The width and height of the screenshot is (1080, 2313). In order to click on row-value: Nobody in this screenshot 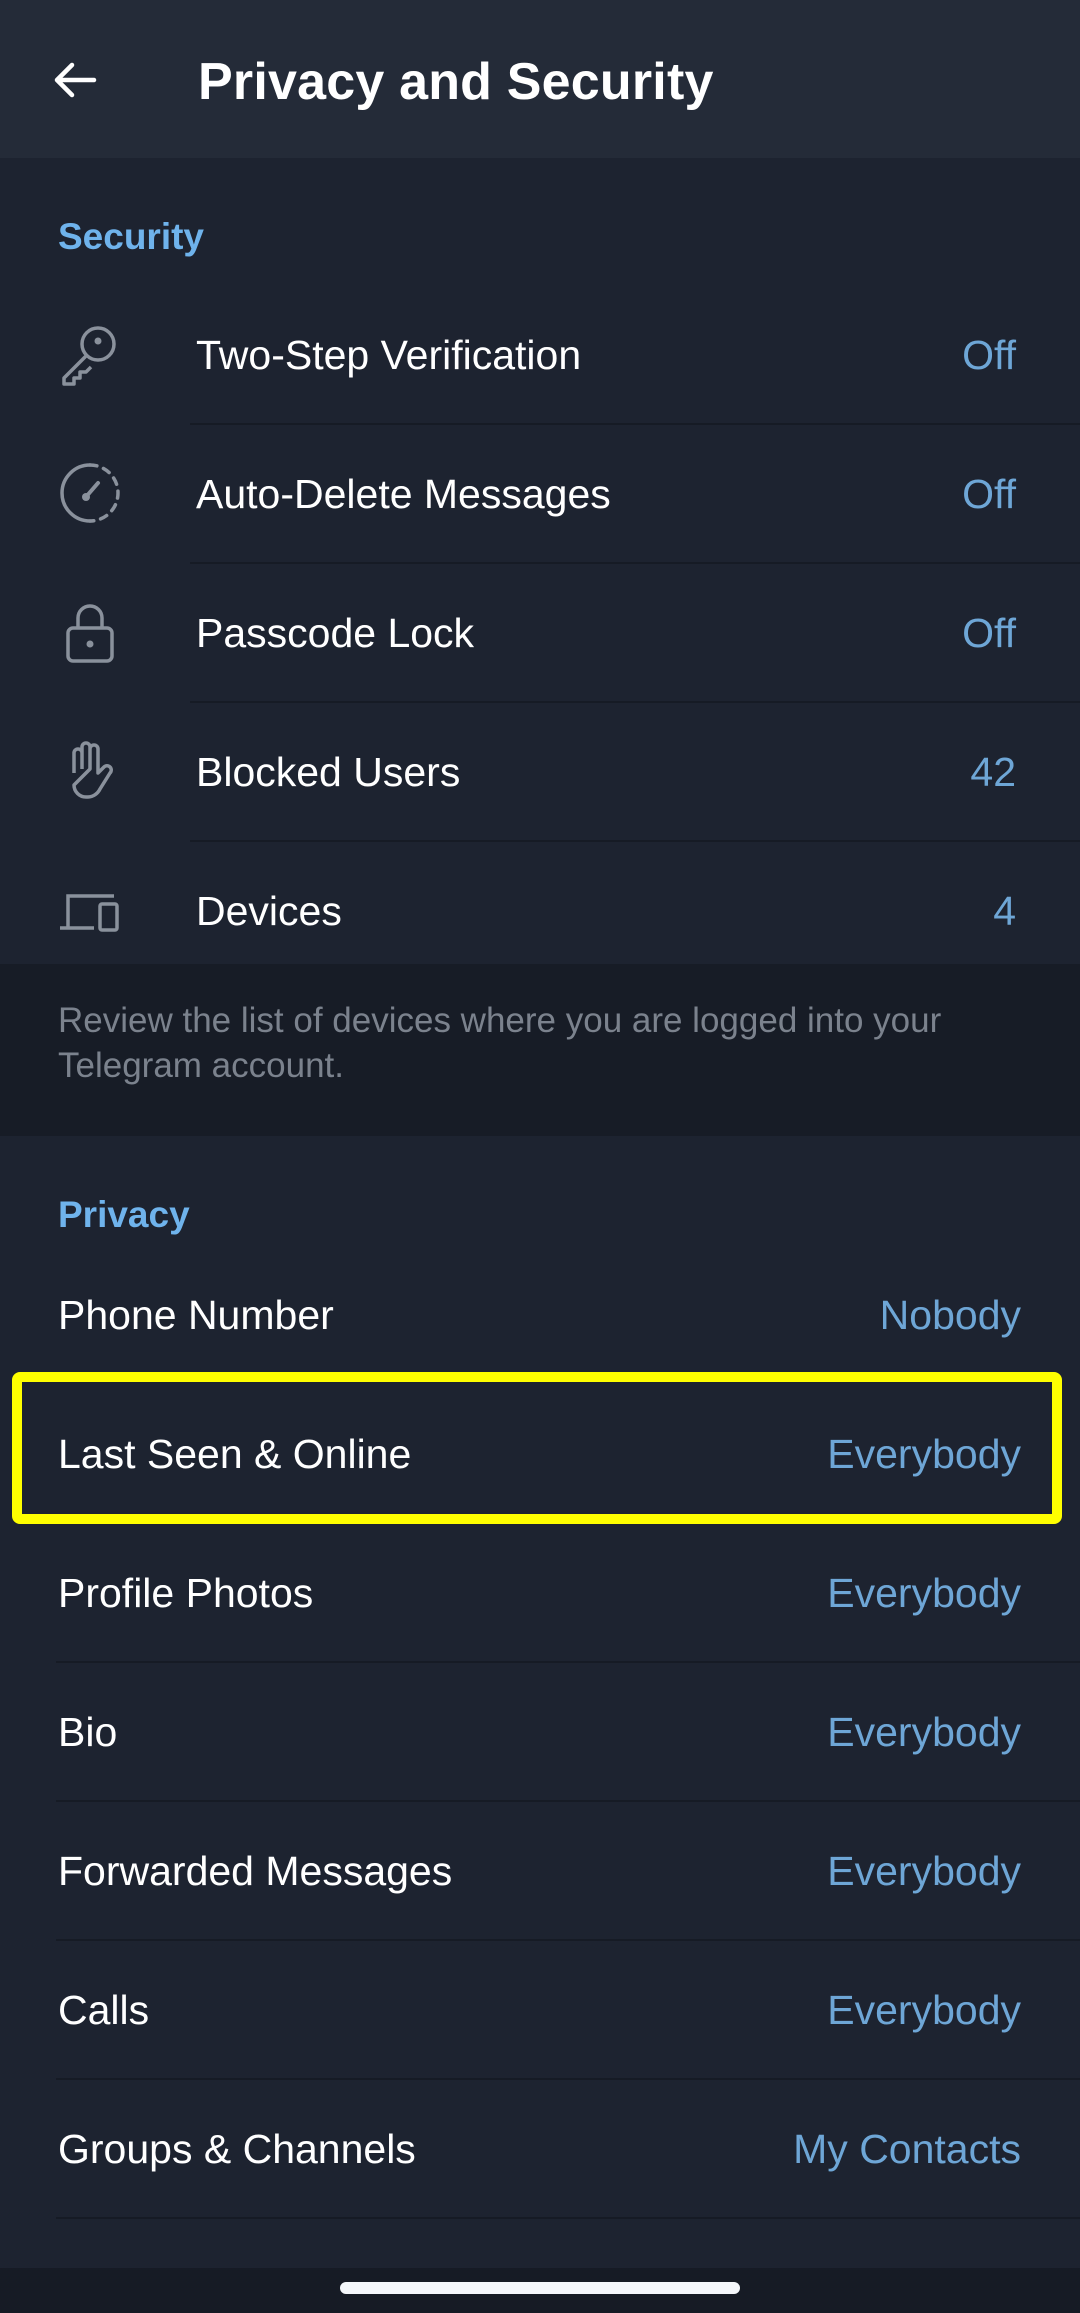, I will do `click(950, 1315)`.